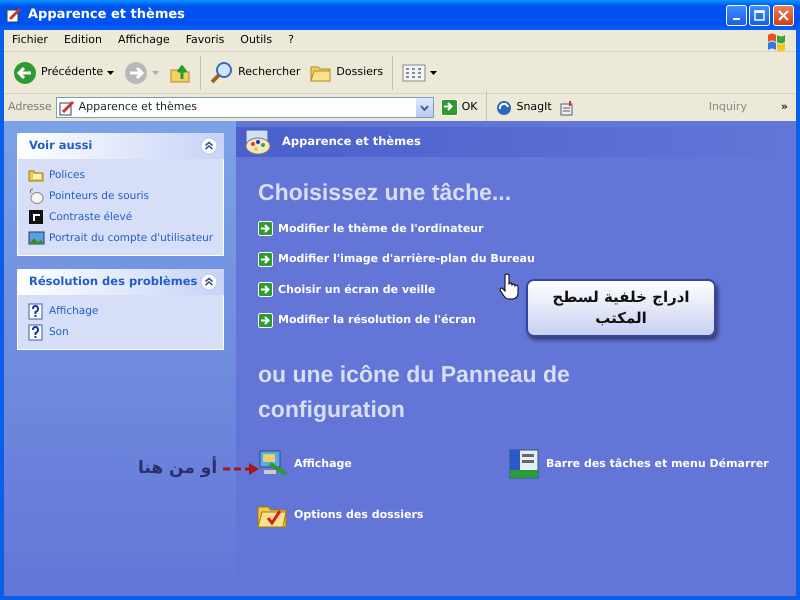  Describe the element at coordinates (255, 72) in the screenshot. I see `search-button: Rechercher` at that location.